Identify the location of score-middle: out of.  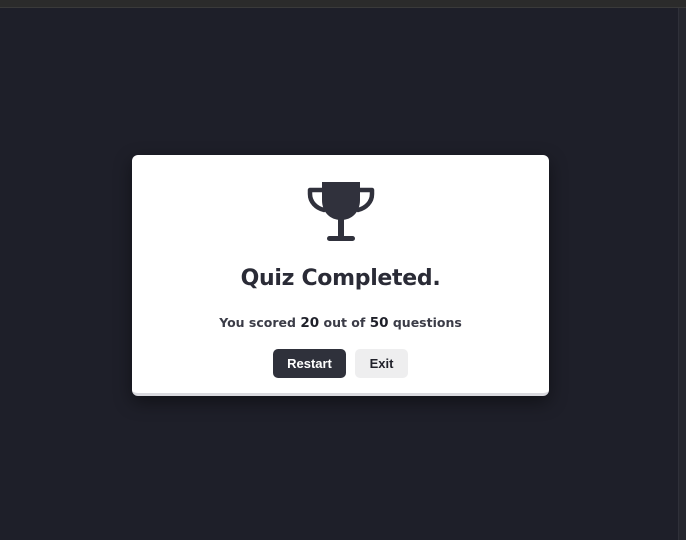
(344, 322).